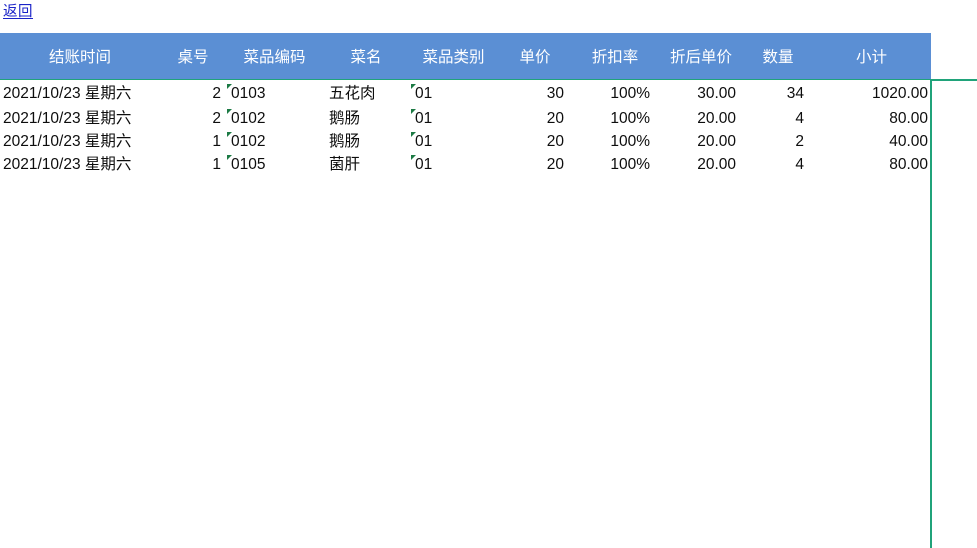  Describe the element at coordinates (80, 56) in the screenshot. I see `column-header-checkout-time: 结账时间` at that location.